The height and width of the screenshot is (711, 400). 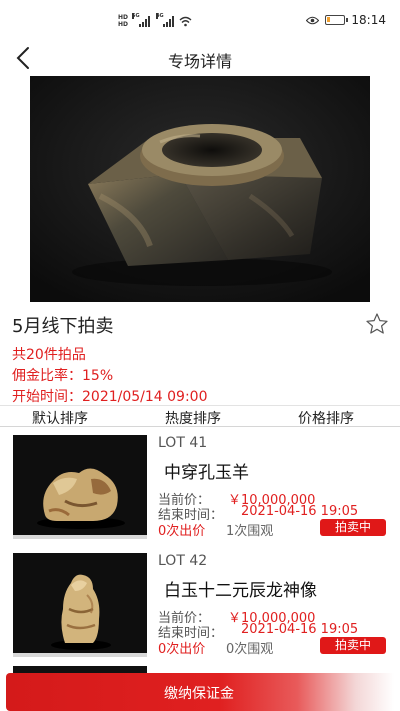 I want to click on clock: 18:14, so click(x=368, y=20).